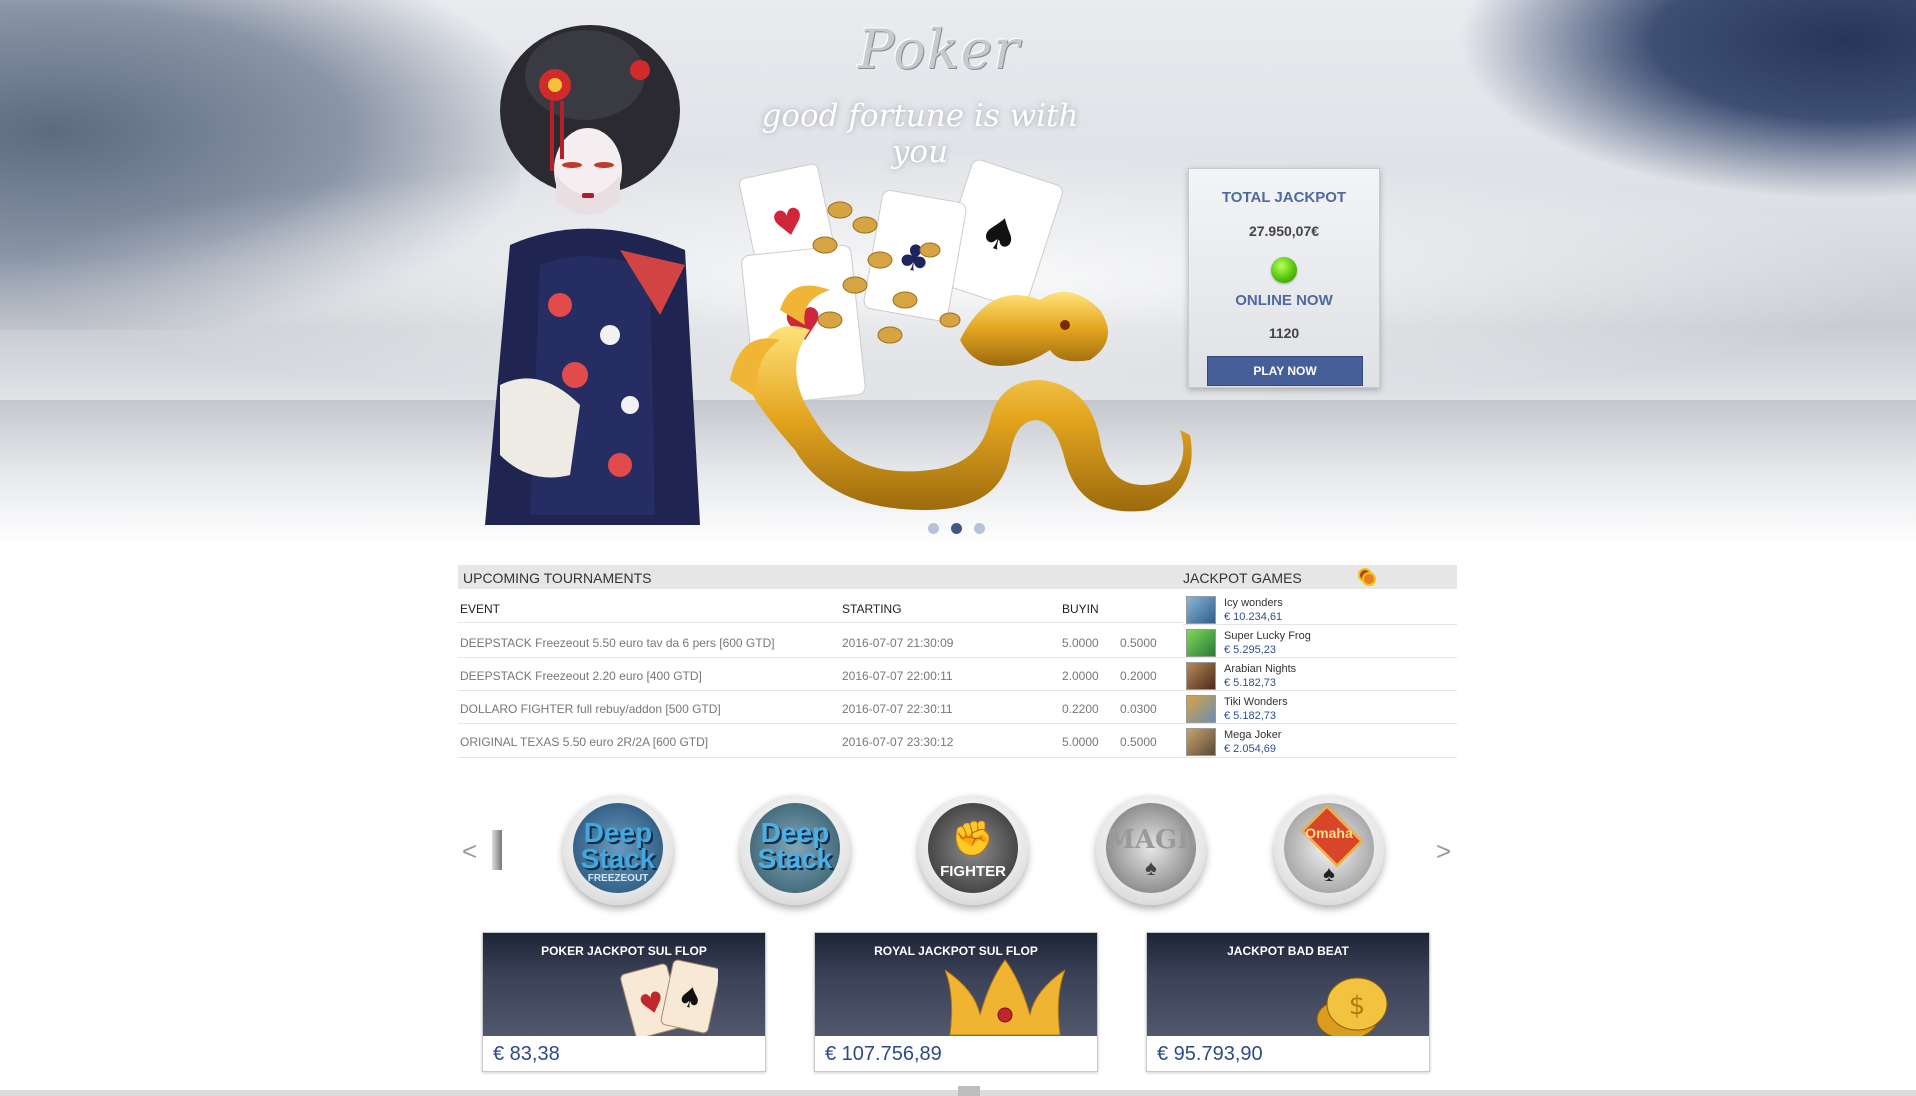 The width and height of the screenshot is (1916, 1096). I want to click on card-amount: € 107.756,89, so click(883, 1054).